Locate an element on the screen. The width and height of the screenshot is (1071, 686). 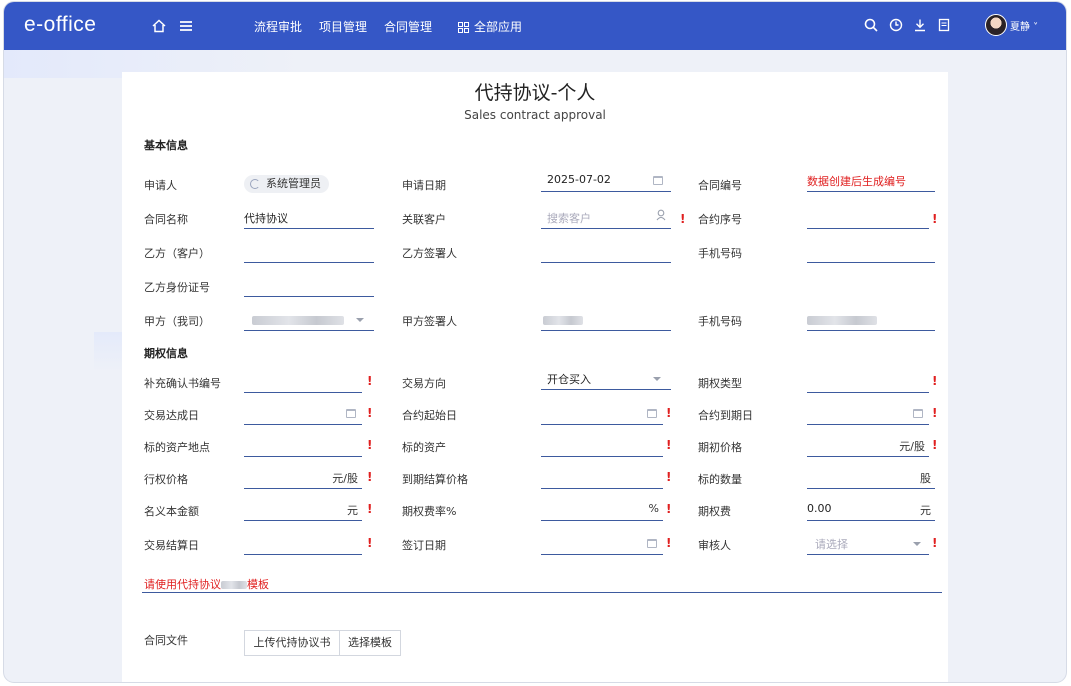
initial-price-input: 元/股 is located at coordinates (868, 446).